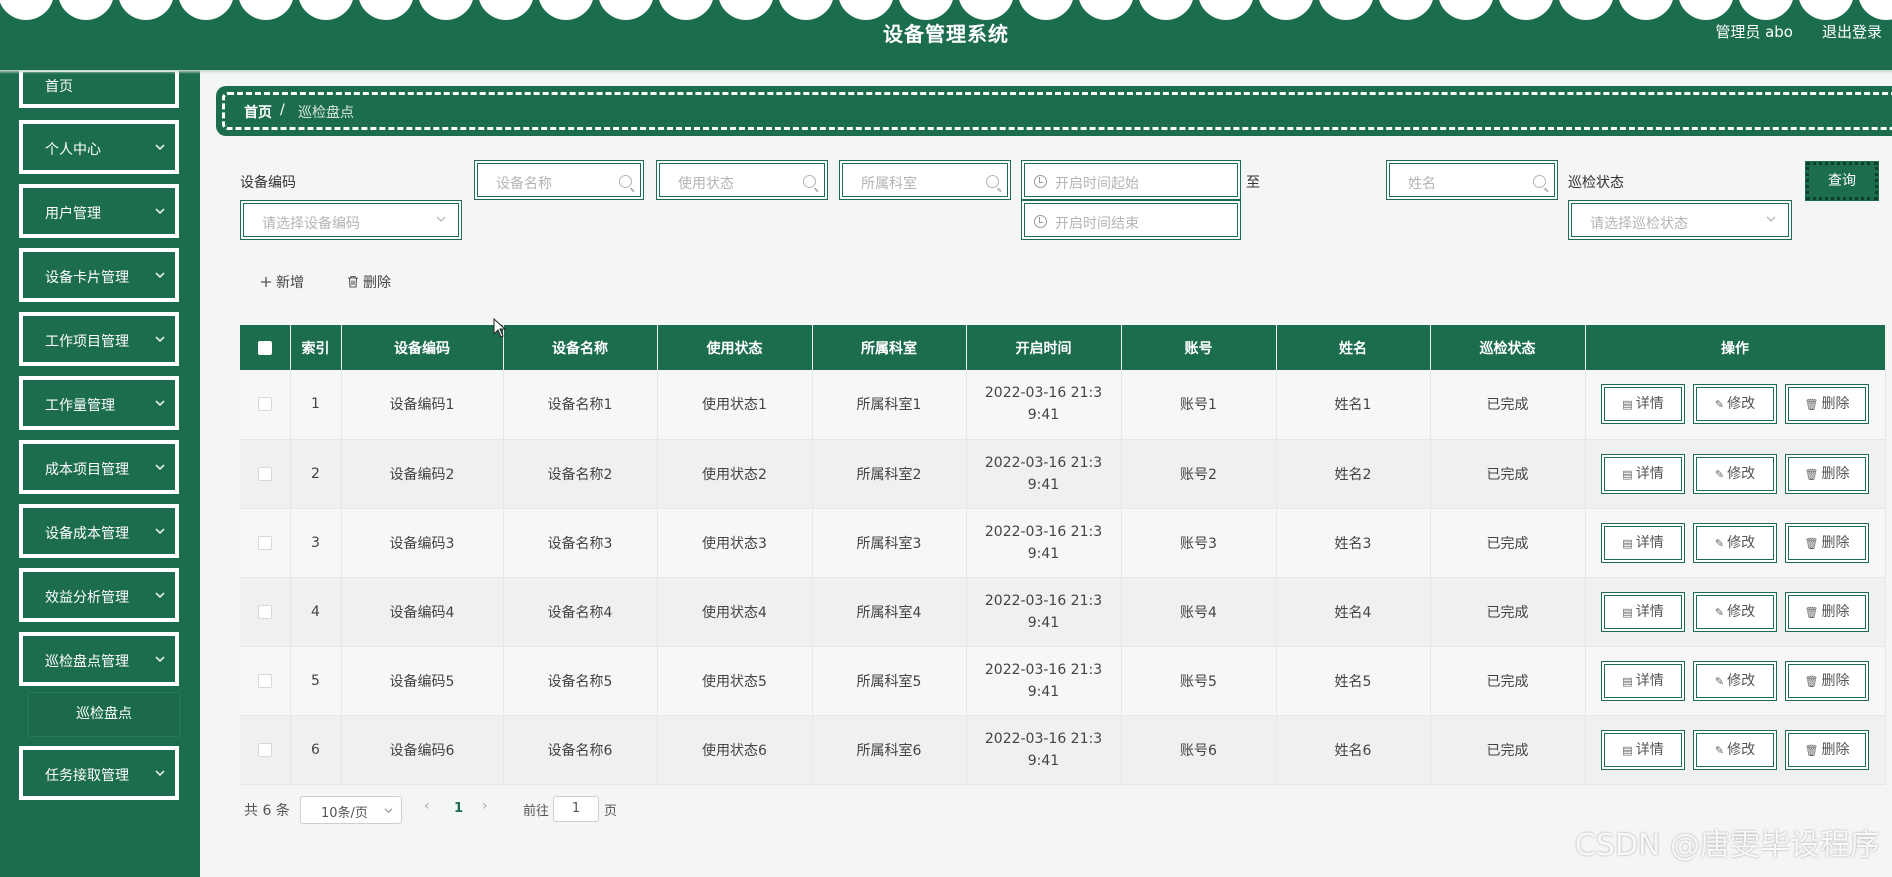 The image size is (1892, 877). I want to click on cell-person-name: 姓名5, so click(1353, 681).